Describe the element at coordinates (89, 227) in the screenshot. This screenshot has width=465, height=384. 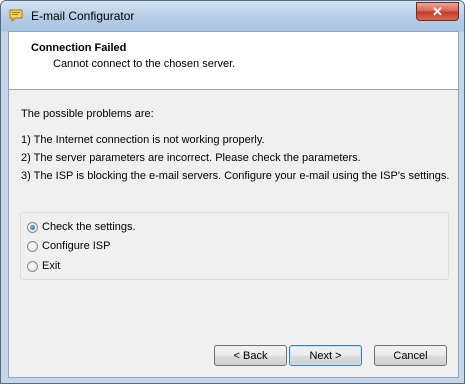
I see `option-label: Check the settings.` at that location.